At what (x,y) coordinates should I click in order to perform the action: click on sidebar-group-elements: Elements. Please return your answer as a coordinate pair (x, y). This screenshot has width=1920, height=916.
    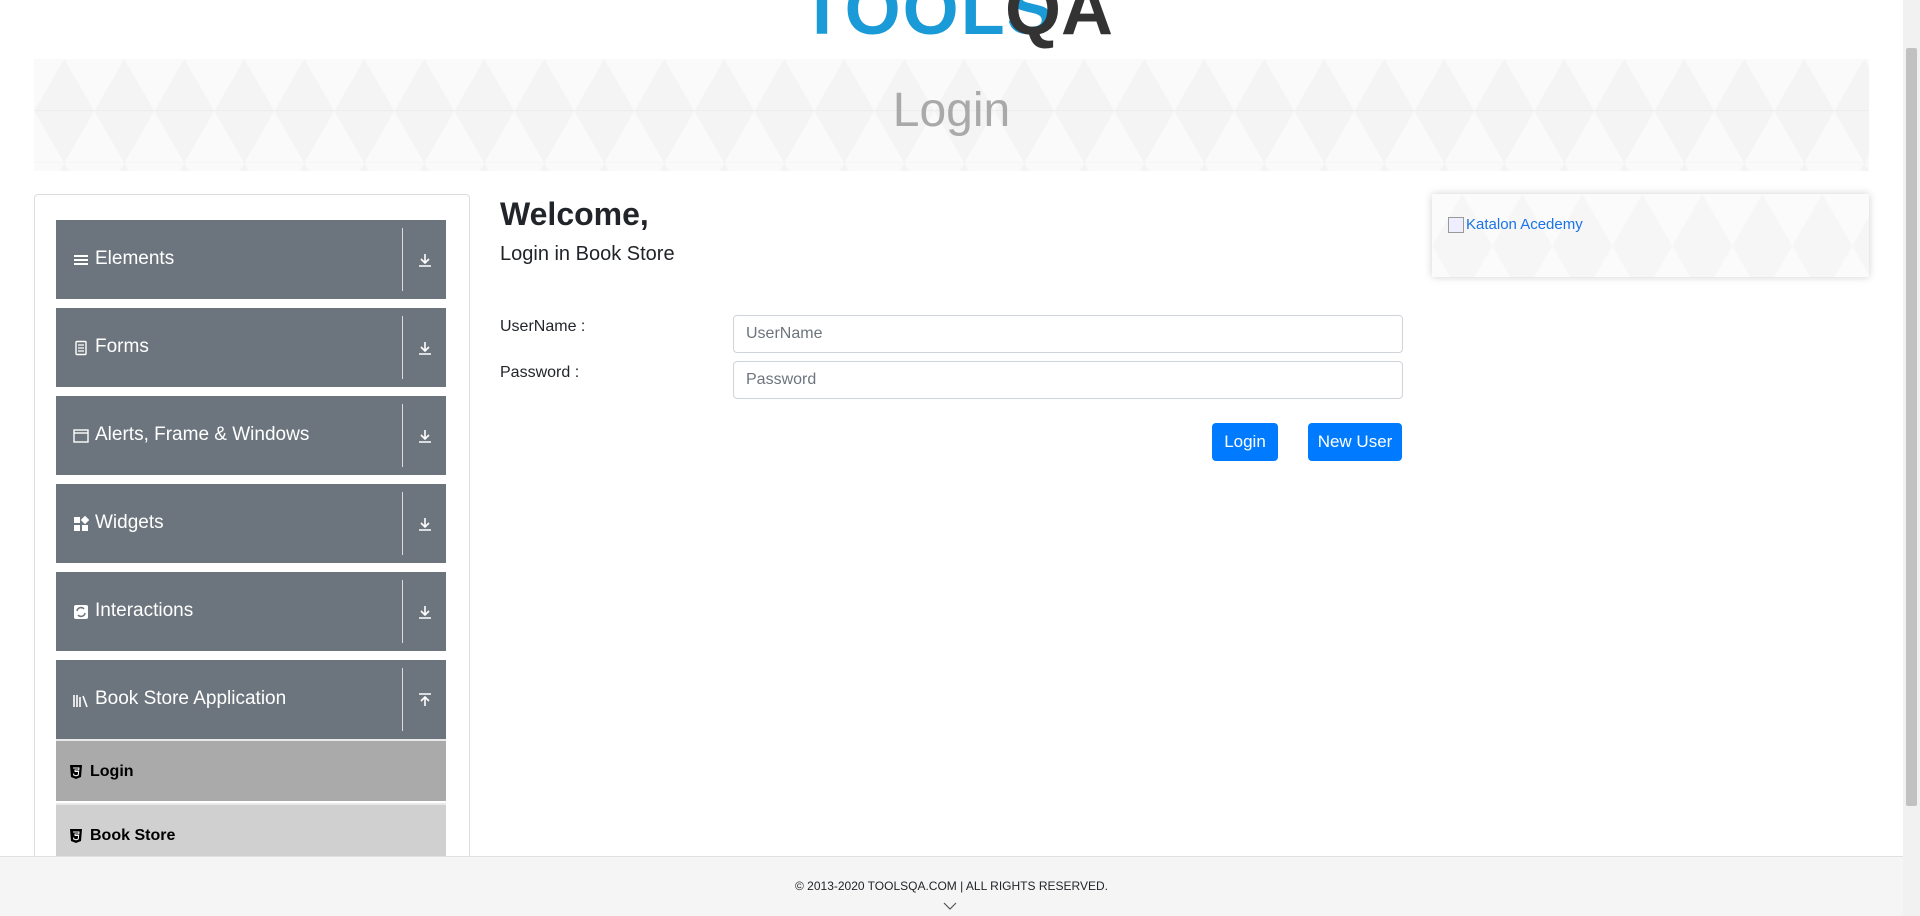
    Looking at the image, I should click on (251, 259).